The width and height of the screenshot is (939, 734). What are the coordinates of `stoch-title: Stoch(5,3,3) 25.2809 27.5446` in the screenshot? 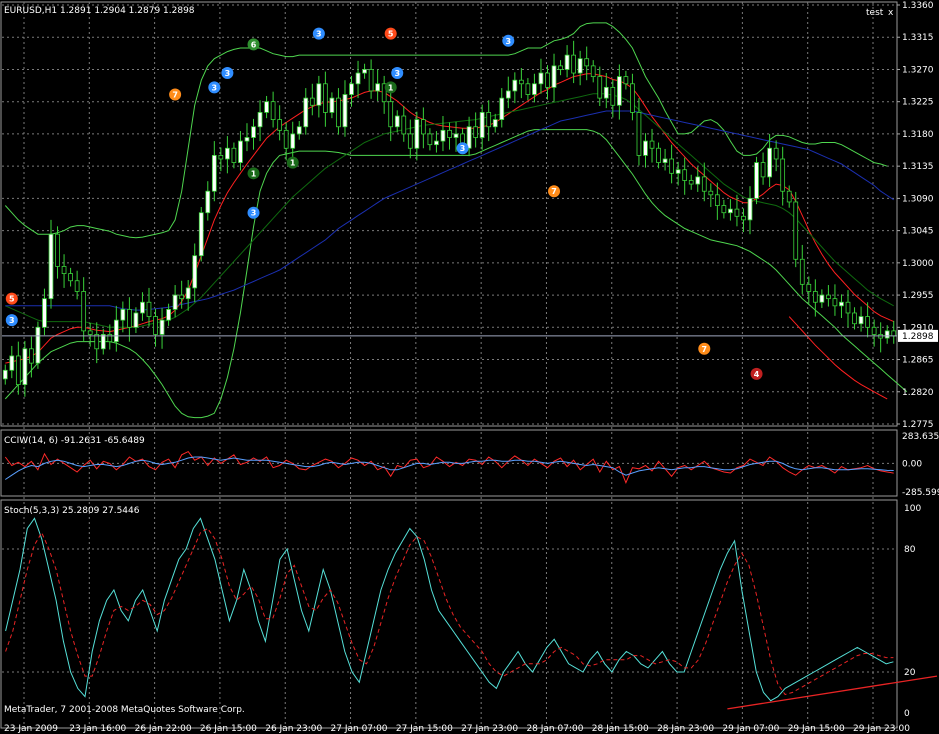 It's located at (72, 511).